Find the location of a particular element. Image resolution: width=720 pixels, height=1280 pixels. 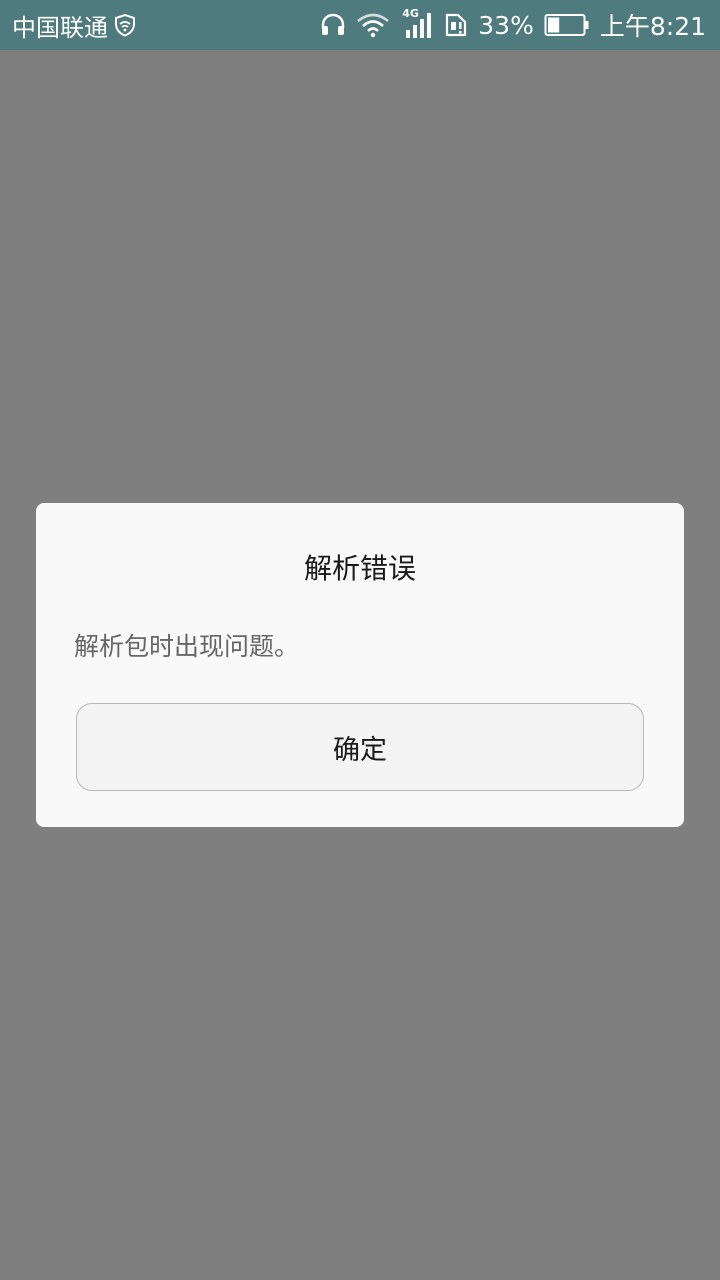

clock: 上午8:21 is located at coordinates (652, 26).